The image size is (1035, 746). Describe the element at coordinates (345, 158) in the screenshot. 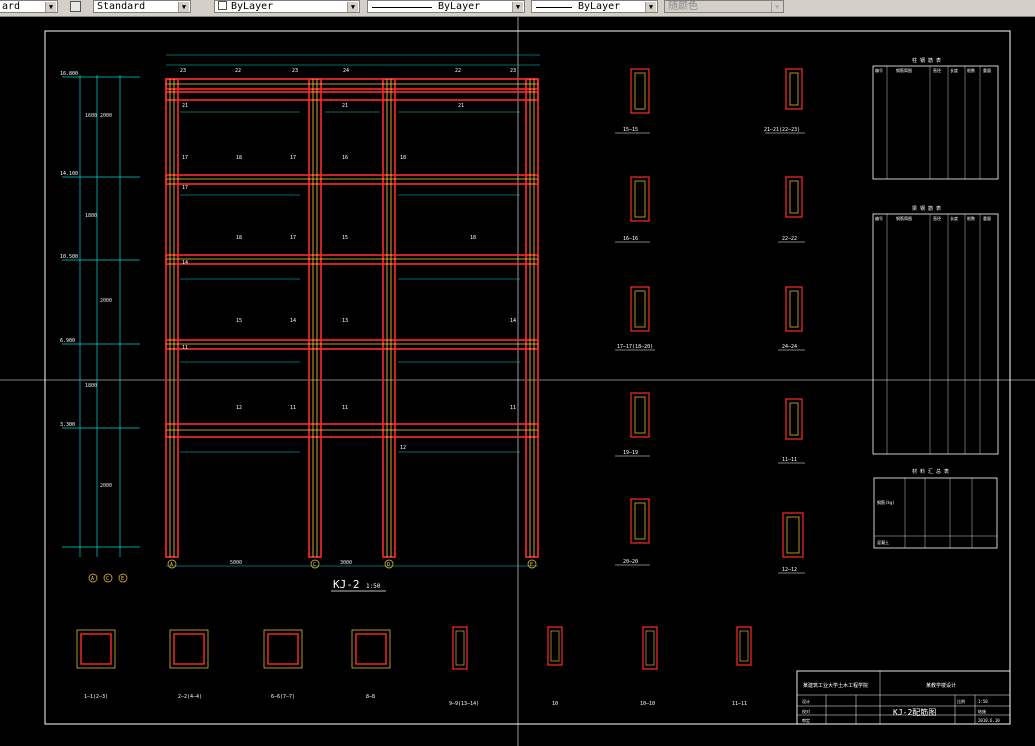

I see `svg-text: 16` at that location.